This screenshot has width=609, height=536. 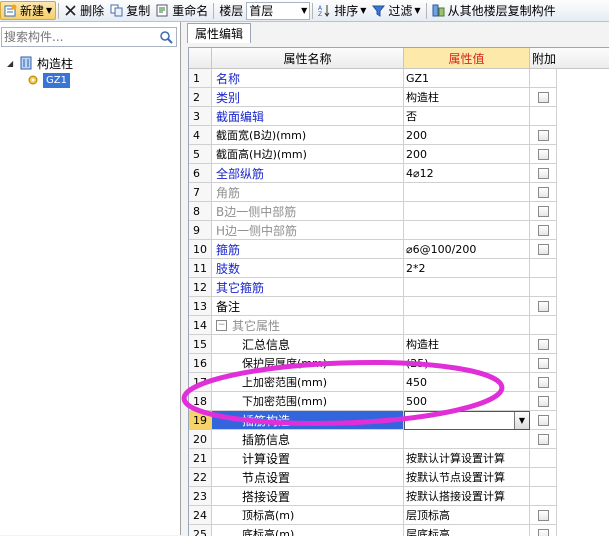 I want to click on table-row: 22节点设置按默认节点设置计算, so click(x=373, y=477).